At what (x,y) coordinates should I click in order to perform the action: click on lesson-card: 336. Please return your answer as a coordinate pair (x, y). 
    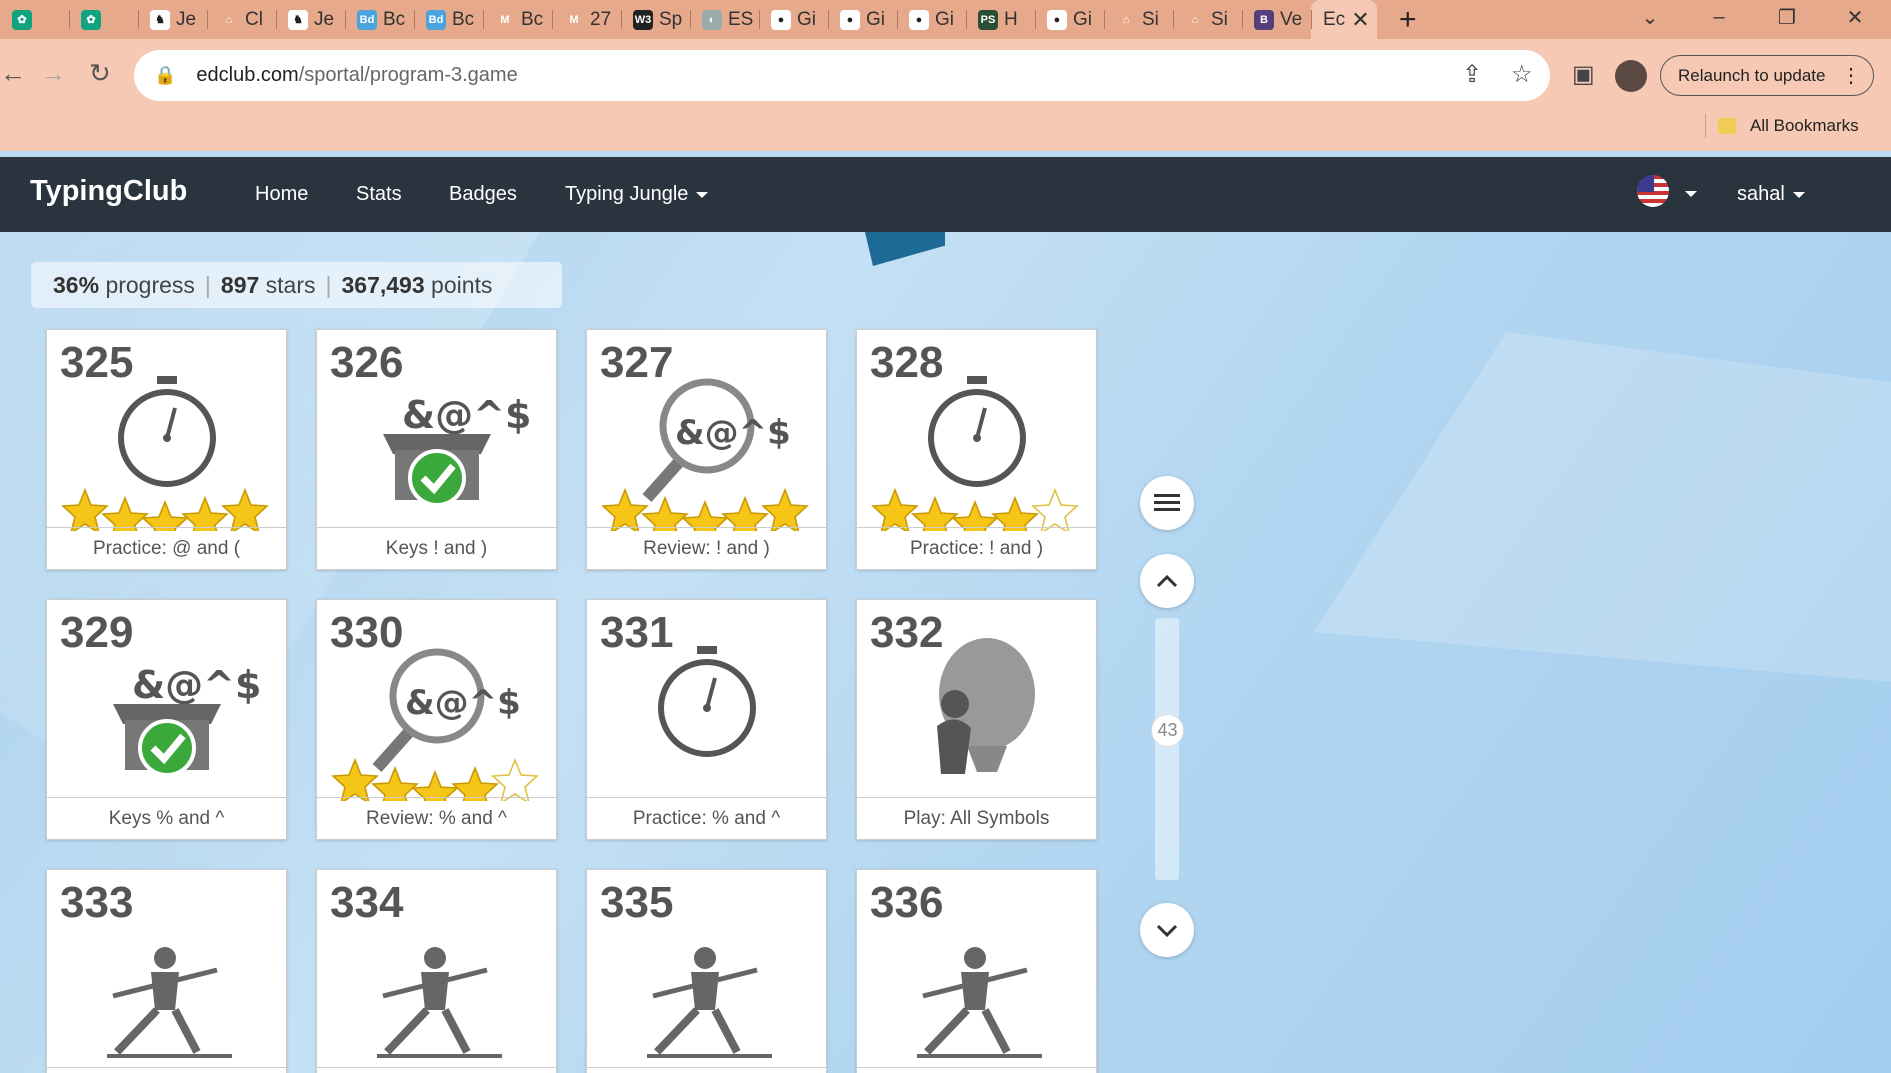
    Looking at the image, I should click on (976, 971).